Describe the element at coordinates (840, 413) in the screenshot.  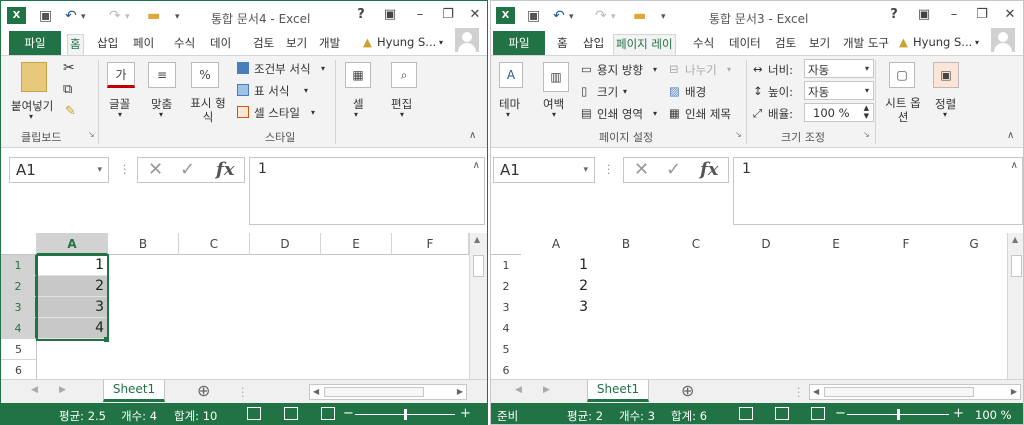
I see `zoom-out-icon: −` at that location.